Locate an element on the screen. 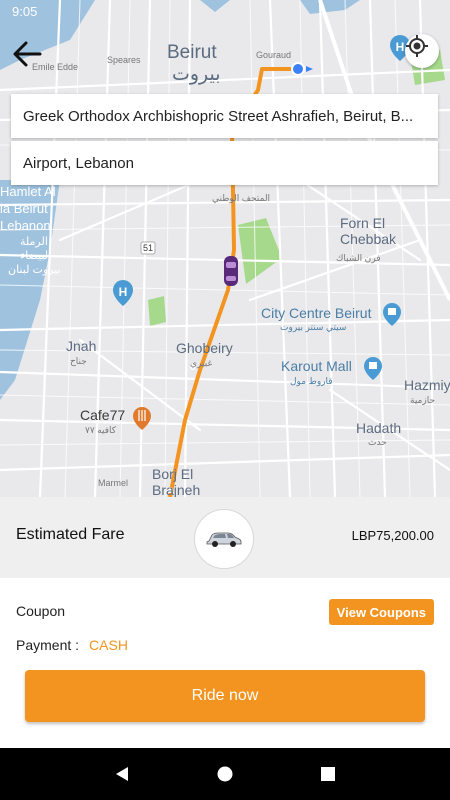 This screenshot has height=800, width=450. map-label-jnah-ar: جناح is located at coordinates (78, 361).